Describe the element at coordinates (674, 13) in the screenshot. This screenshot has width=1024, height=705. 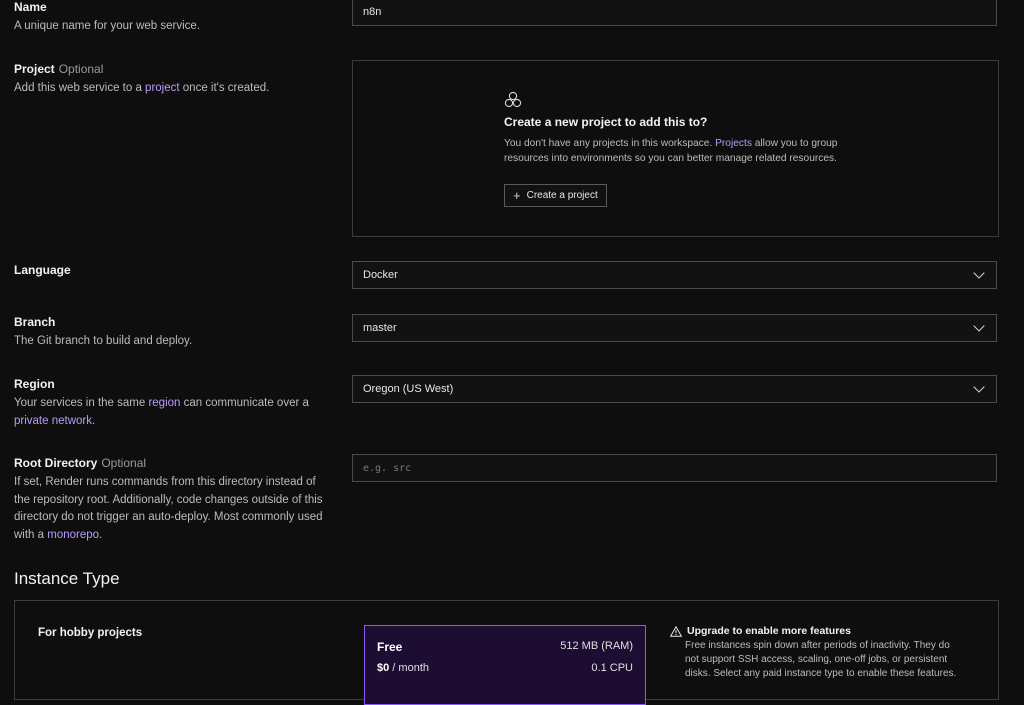
I see `name-input: n8n` at that location.